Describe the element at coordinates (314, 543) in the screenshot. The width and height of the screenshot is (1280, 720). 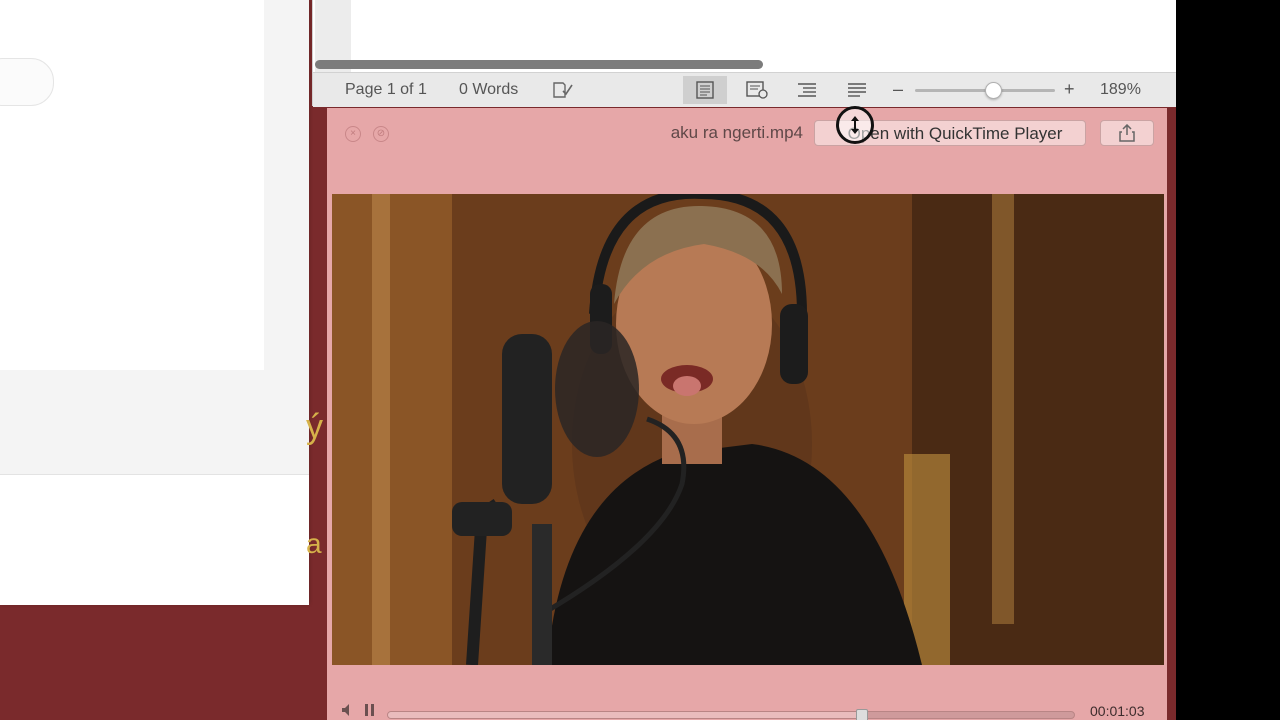
I see `wallpaper-letter: a` at that location.